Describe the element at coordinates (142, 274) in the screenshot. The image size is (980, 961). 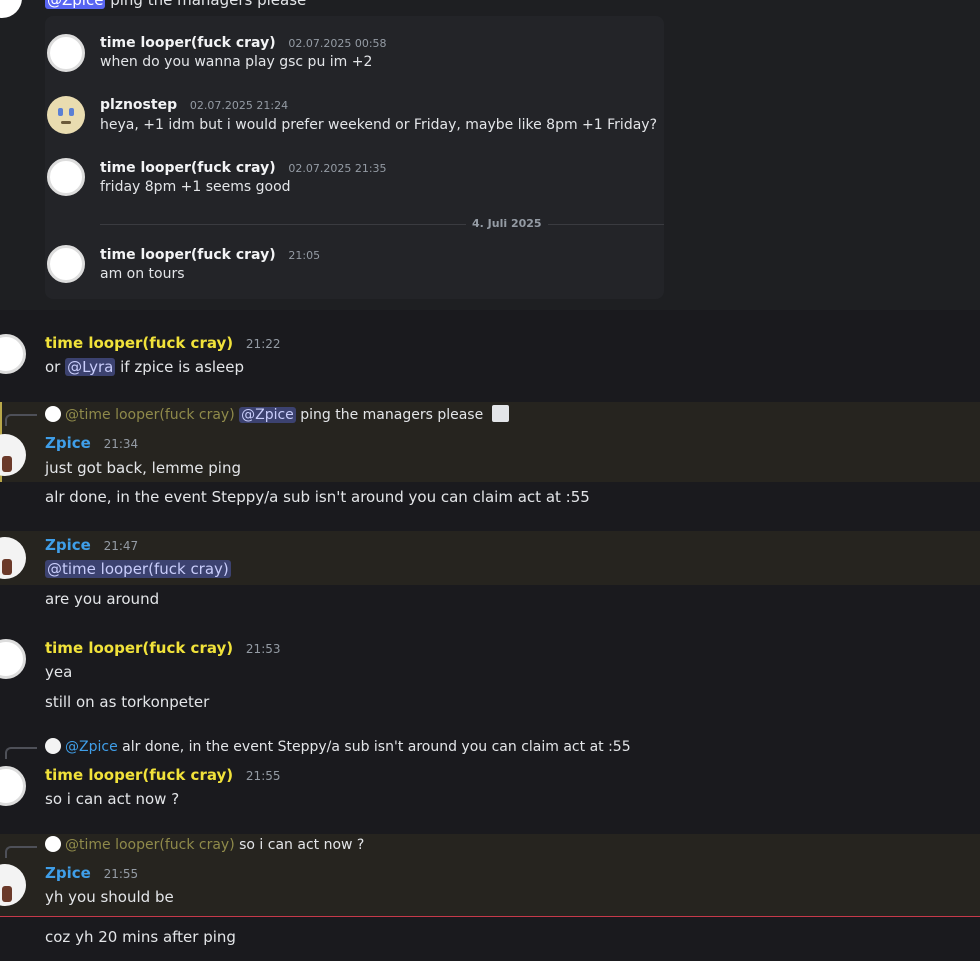
I see `message-text: am on tours` at that location.